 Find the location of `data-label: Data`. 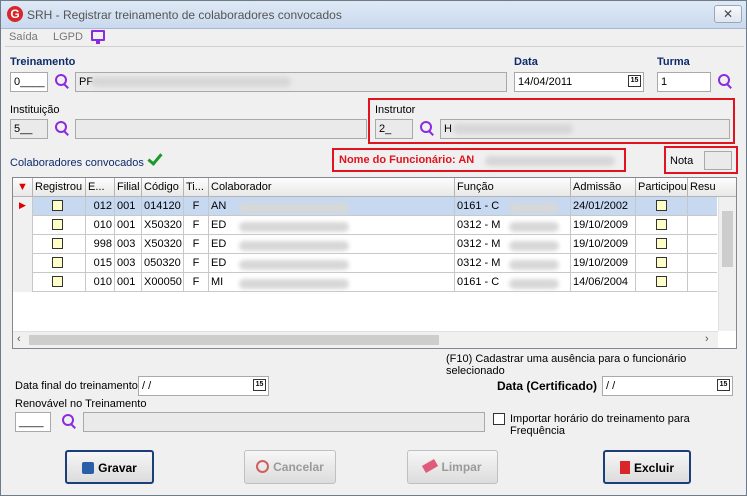

data-label: Data is located at coordinates (526, 62).